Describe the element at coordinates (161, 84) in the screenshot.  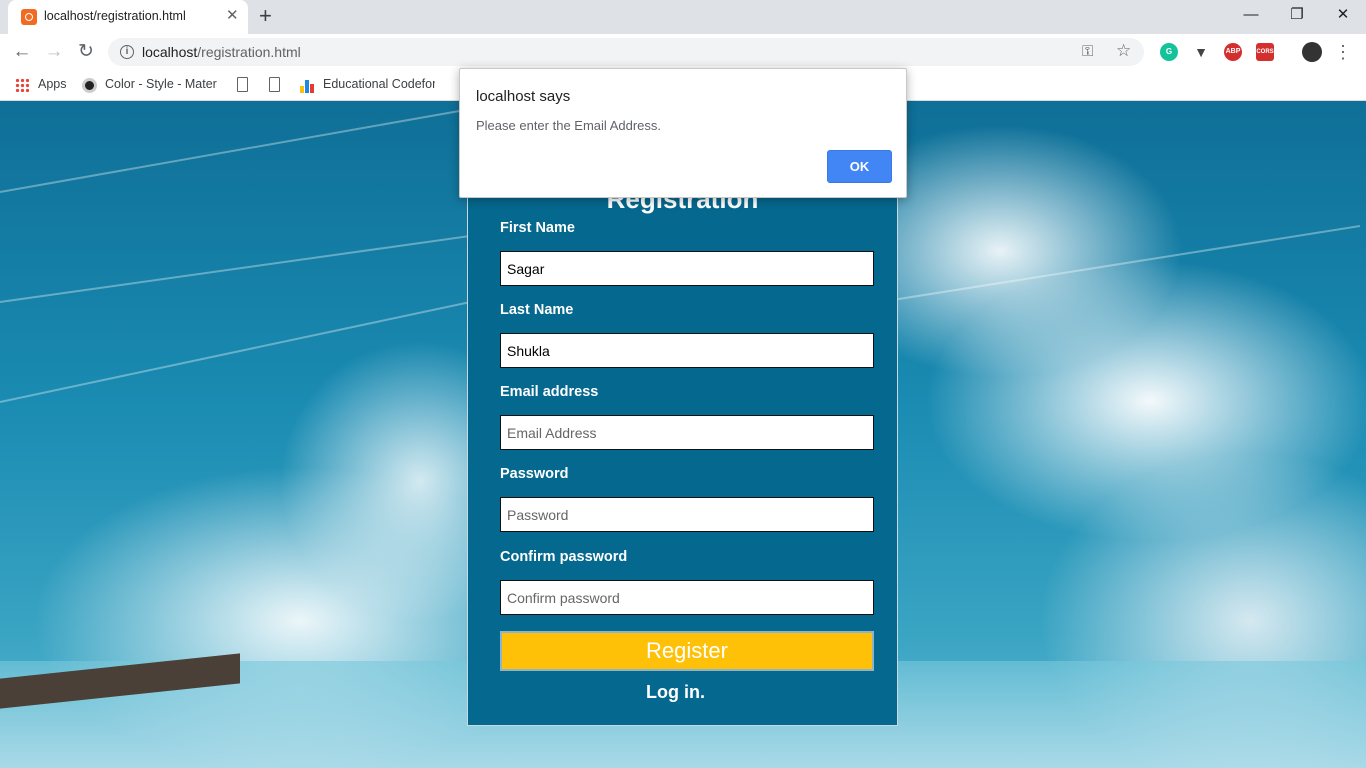
I see `bookmark-color-style: Color - Style - Materi` at that location.